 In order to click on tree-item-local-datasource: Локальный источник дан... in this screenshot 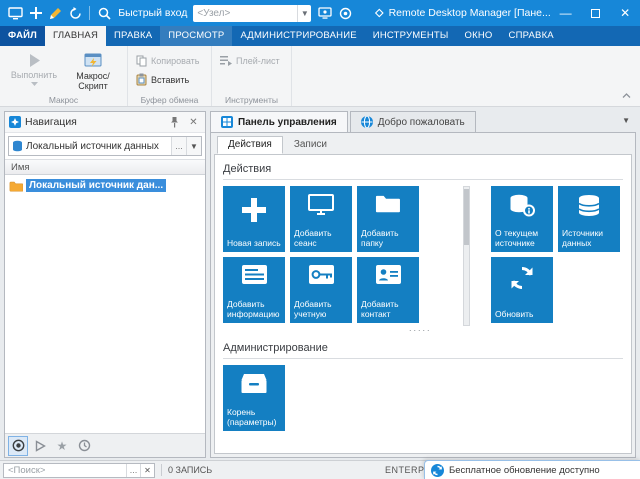, I will do `click(105, 185)`.